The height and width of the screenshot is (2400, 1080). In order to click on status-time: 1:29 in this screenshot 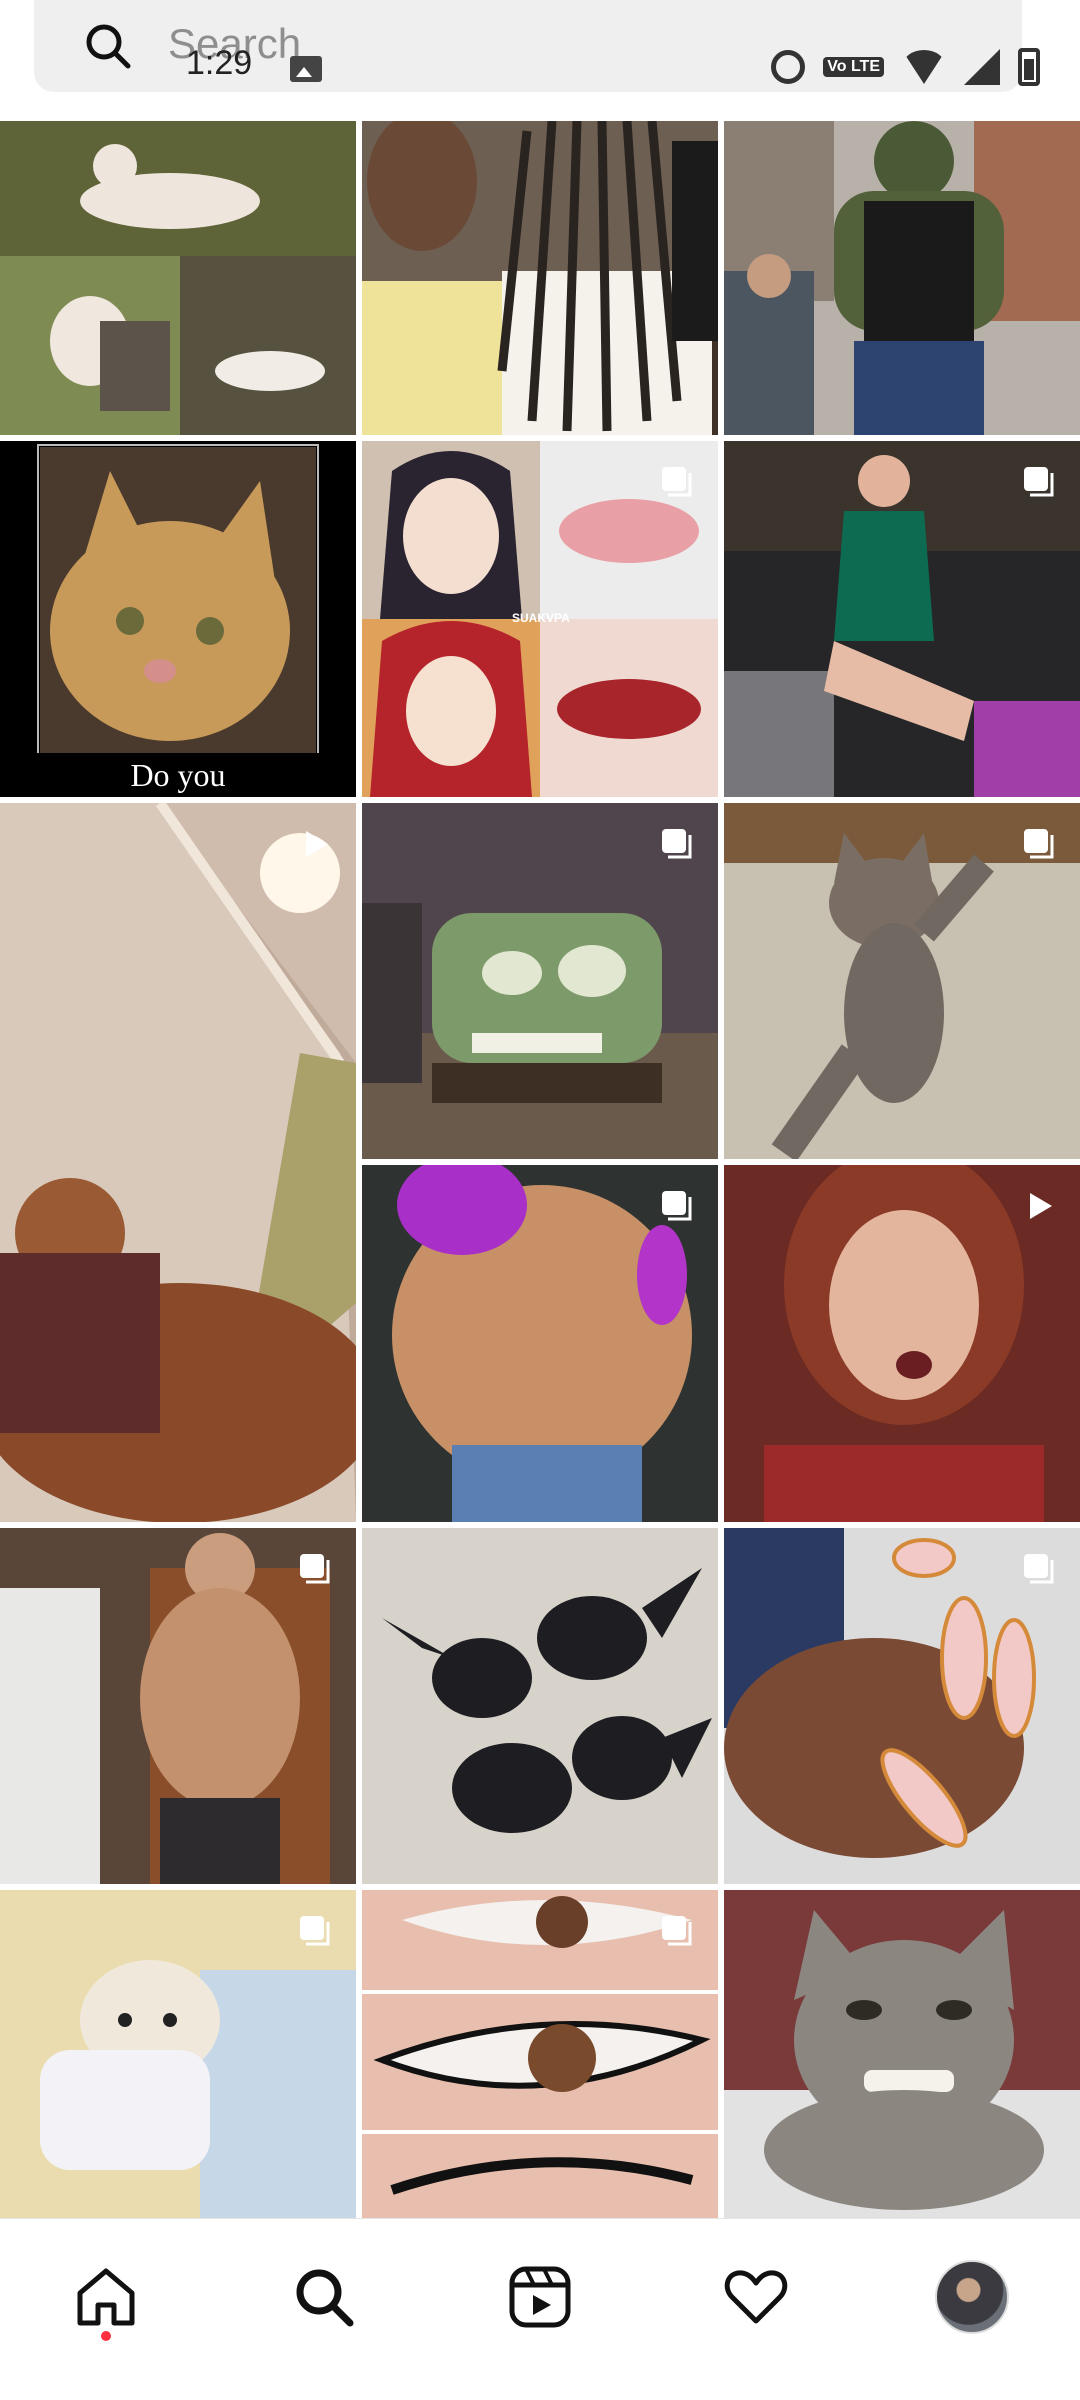, I will do `click(219, 63)`.